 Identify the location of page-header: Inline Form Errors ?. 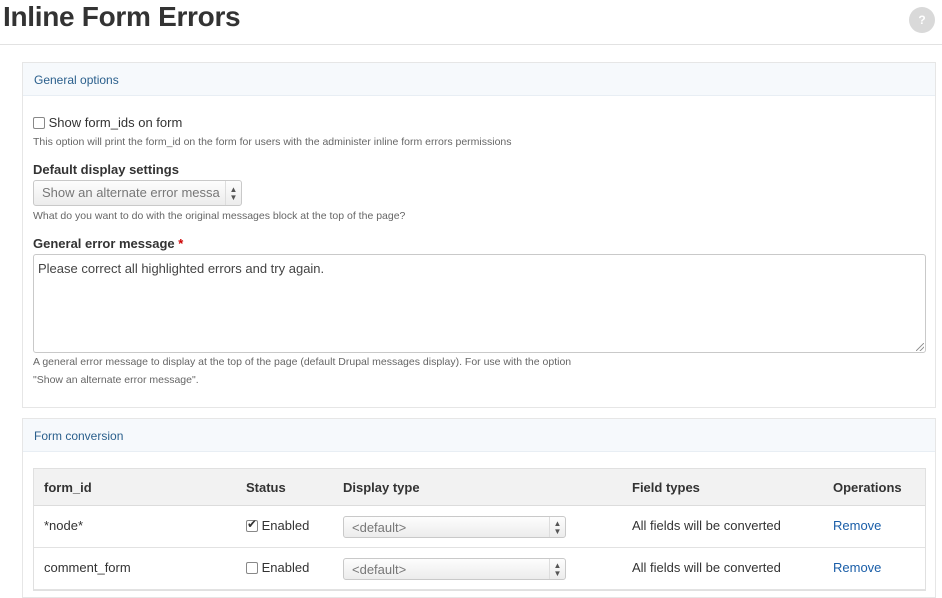
(471, 22).